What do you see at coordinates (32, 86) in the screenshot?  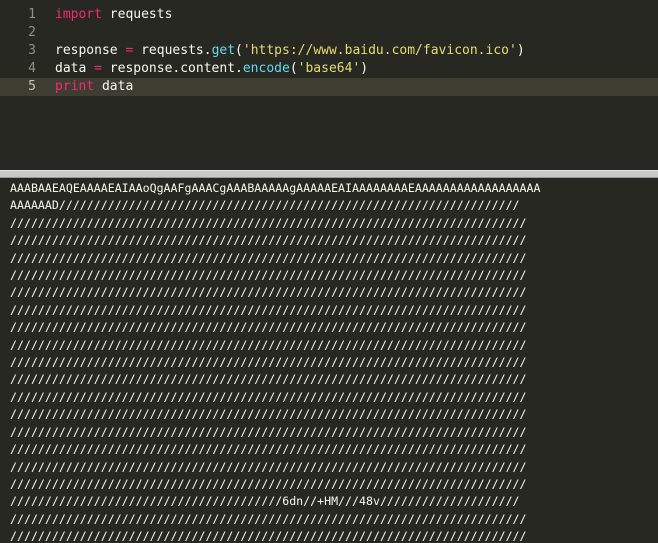 I see `line-number: 5` at bounding box center [32, 86].